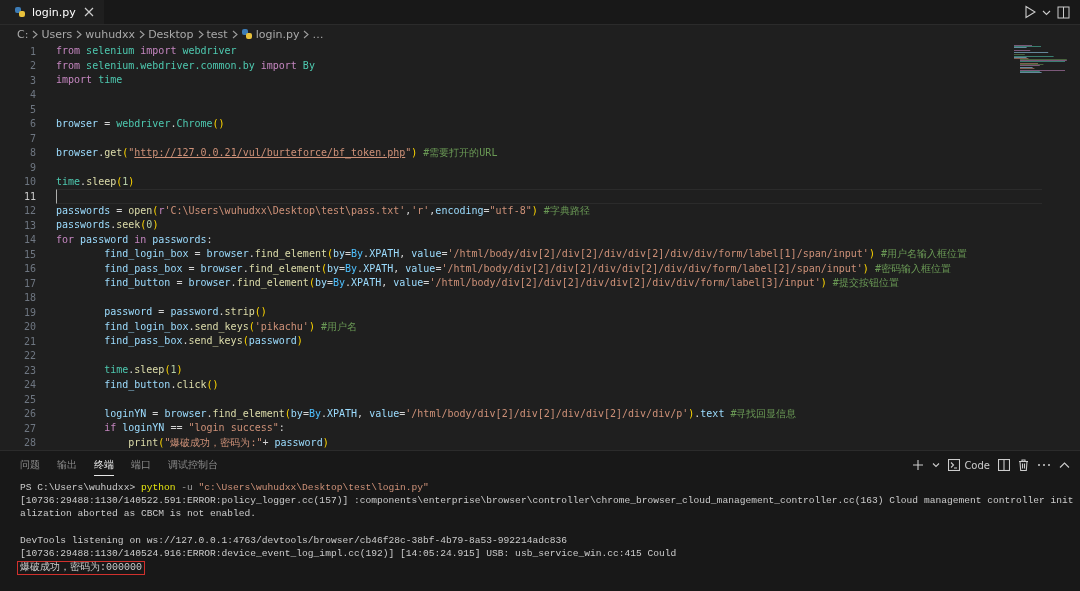 This screenshot has width=1080, height=591. I want to click on breadcrumb-item: wuhudxx, so click(110, 34).